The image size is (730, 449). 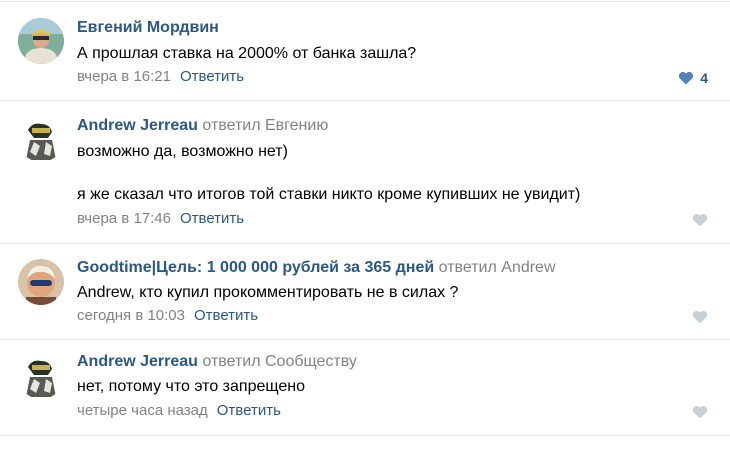 What do you see at coordinates (279, 361) in the screenshot?
I see `replied-to-label: ответил Сообществу` at bounding box center [279, 361].